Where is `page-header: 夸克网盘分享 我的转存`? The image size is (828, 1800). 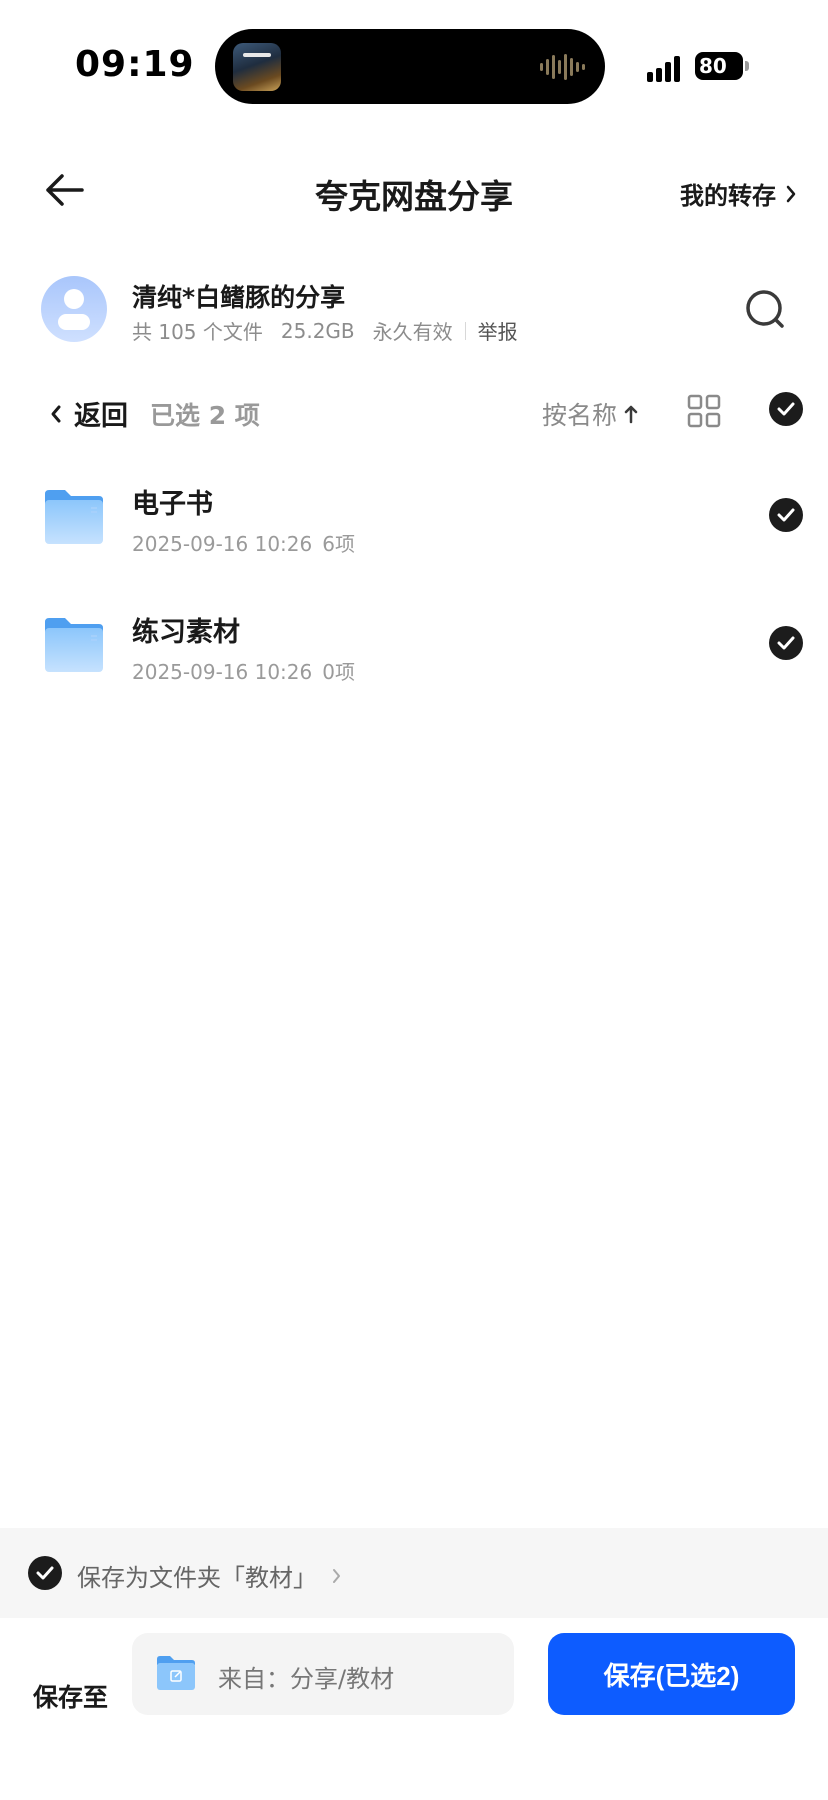 page-header: 夸克网盘分享 我的转存 is located at coordinates (414, 190).